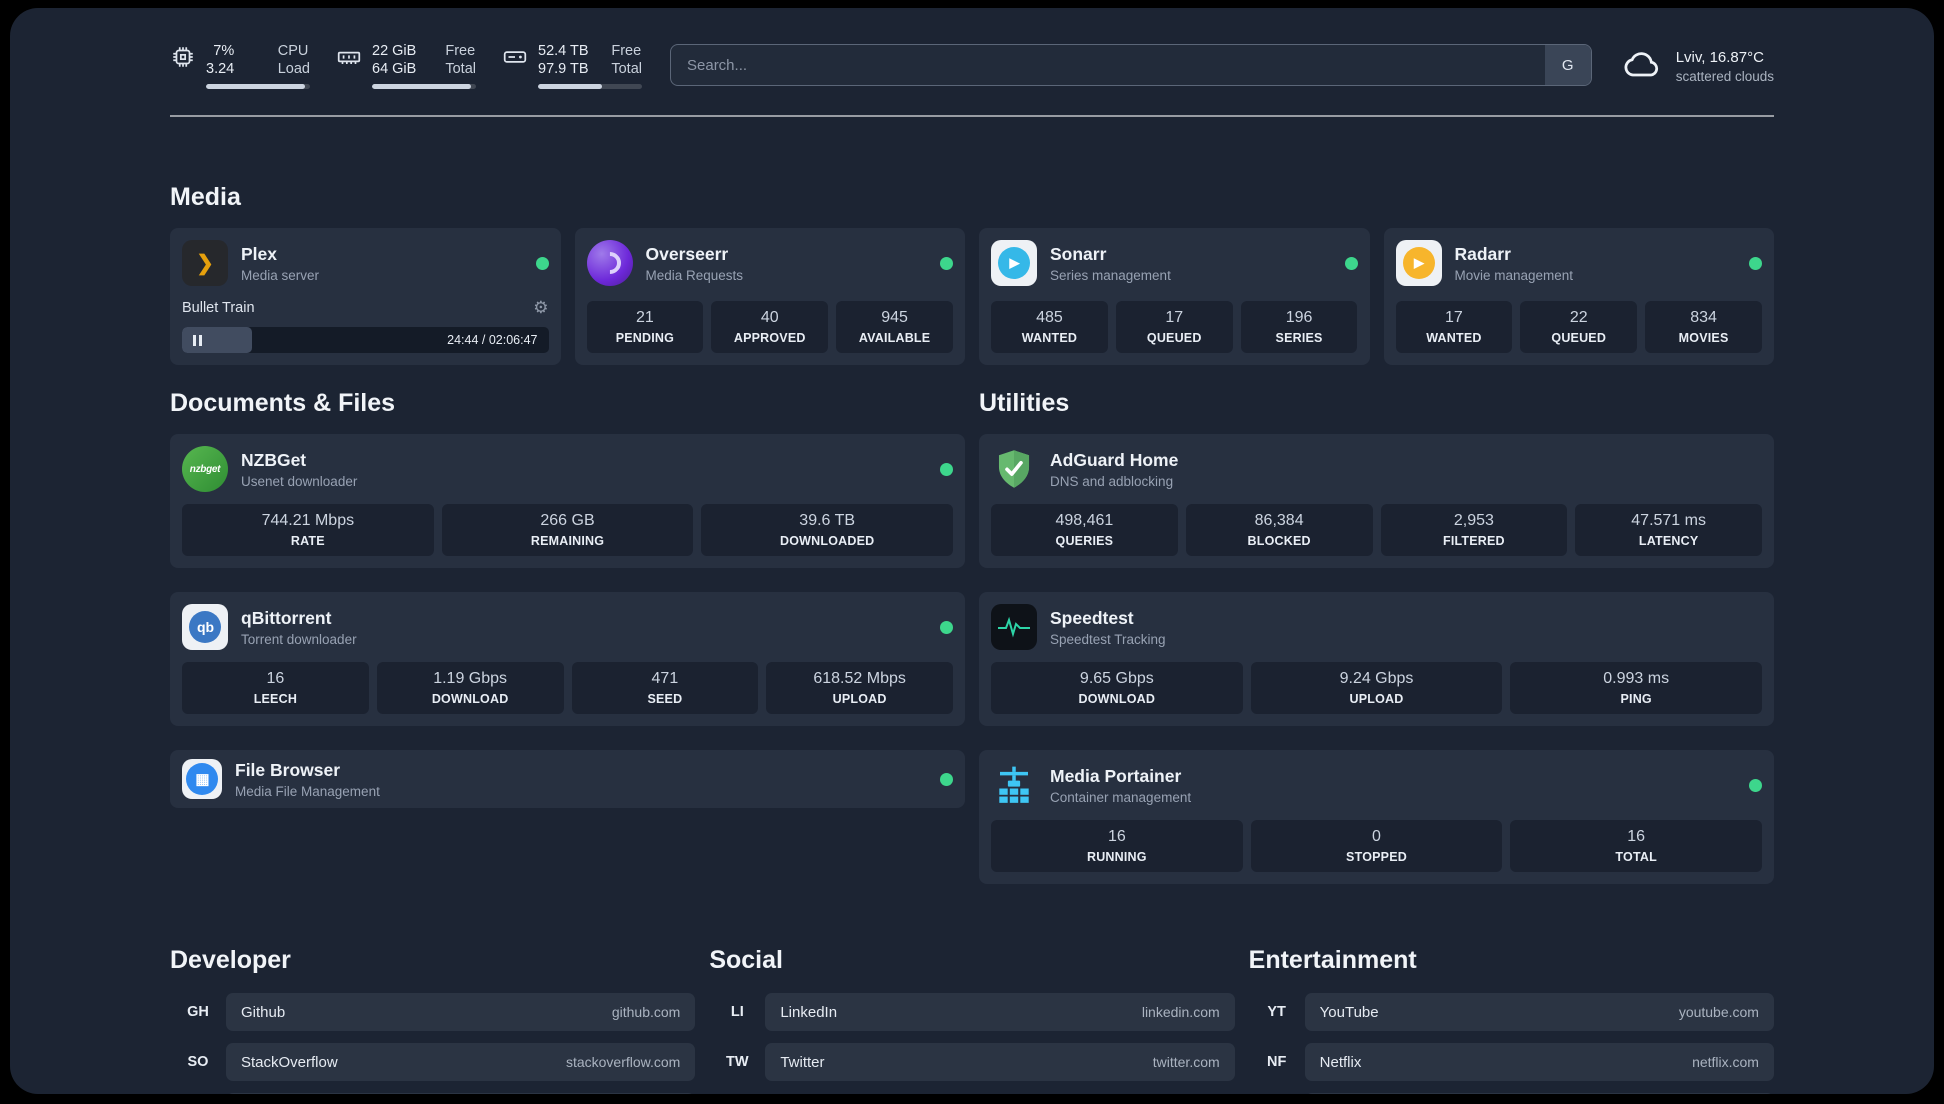 This screenshot has height=1104, width=1944. I want to click on speedtest-icon, so click(1014, 627).